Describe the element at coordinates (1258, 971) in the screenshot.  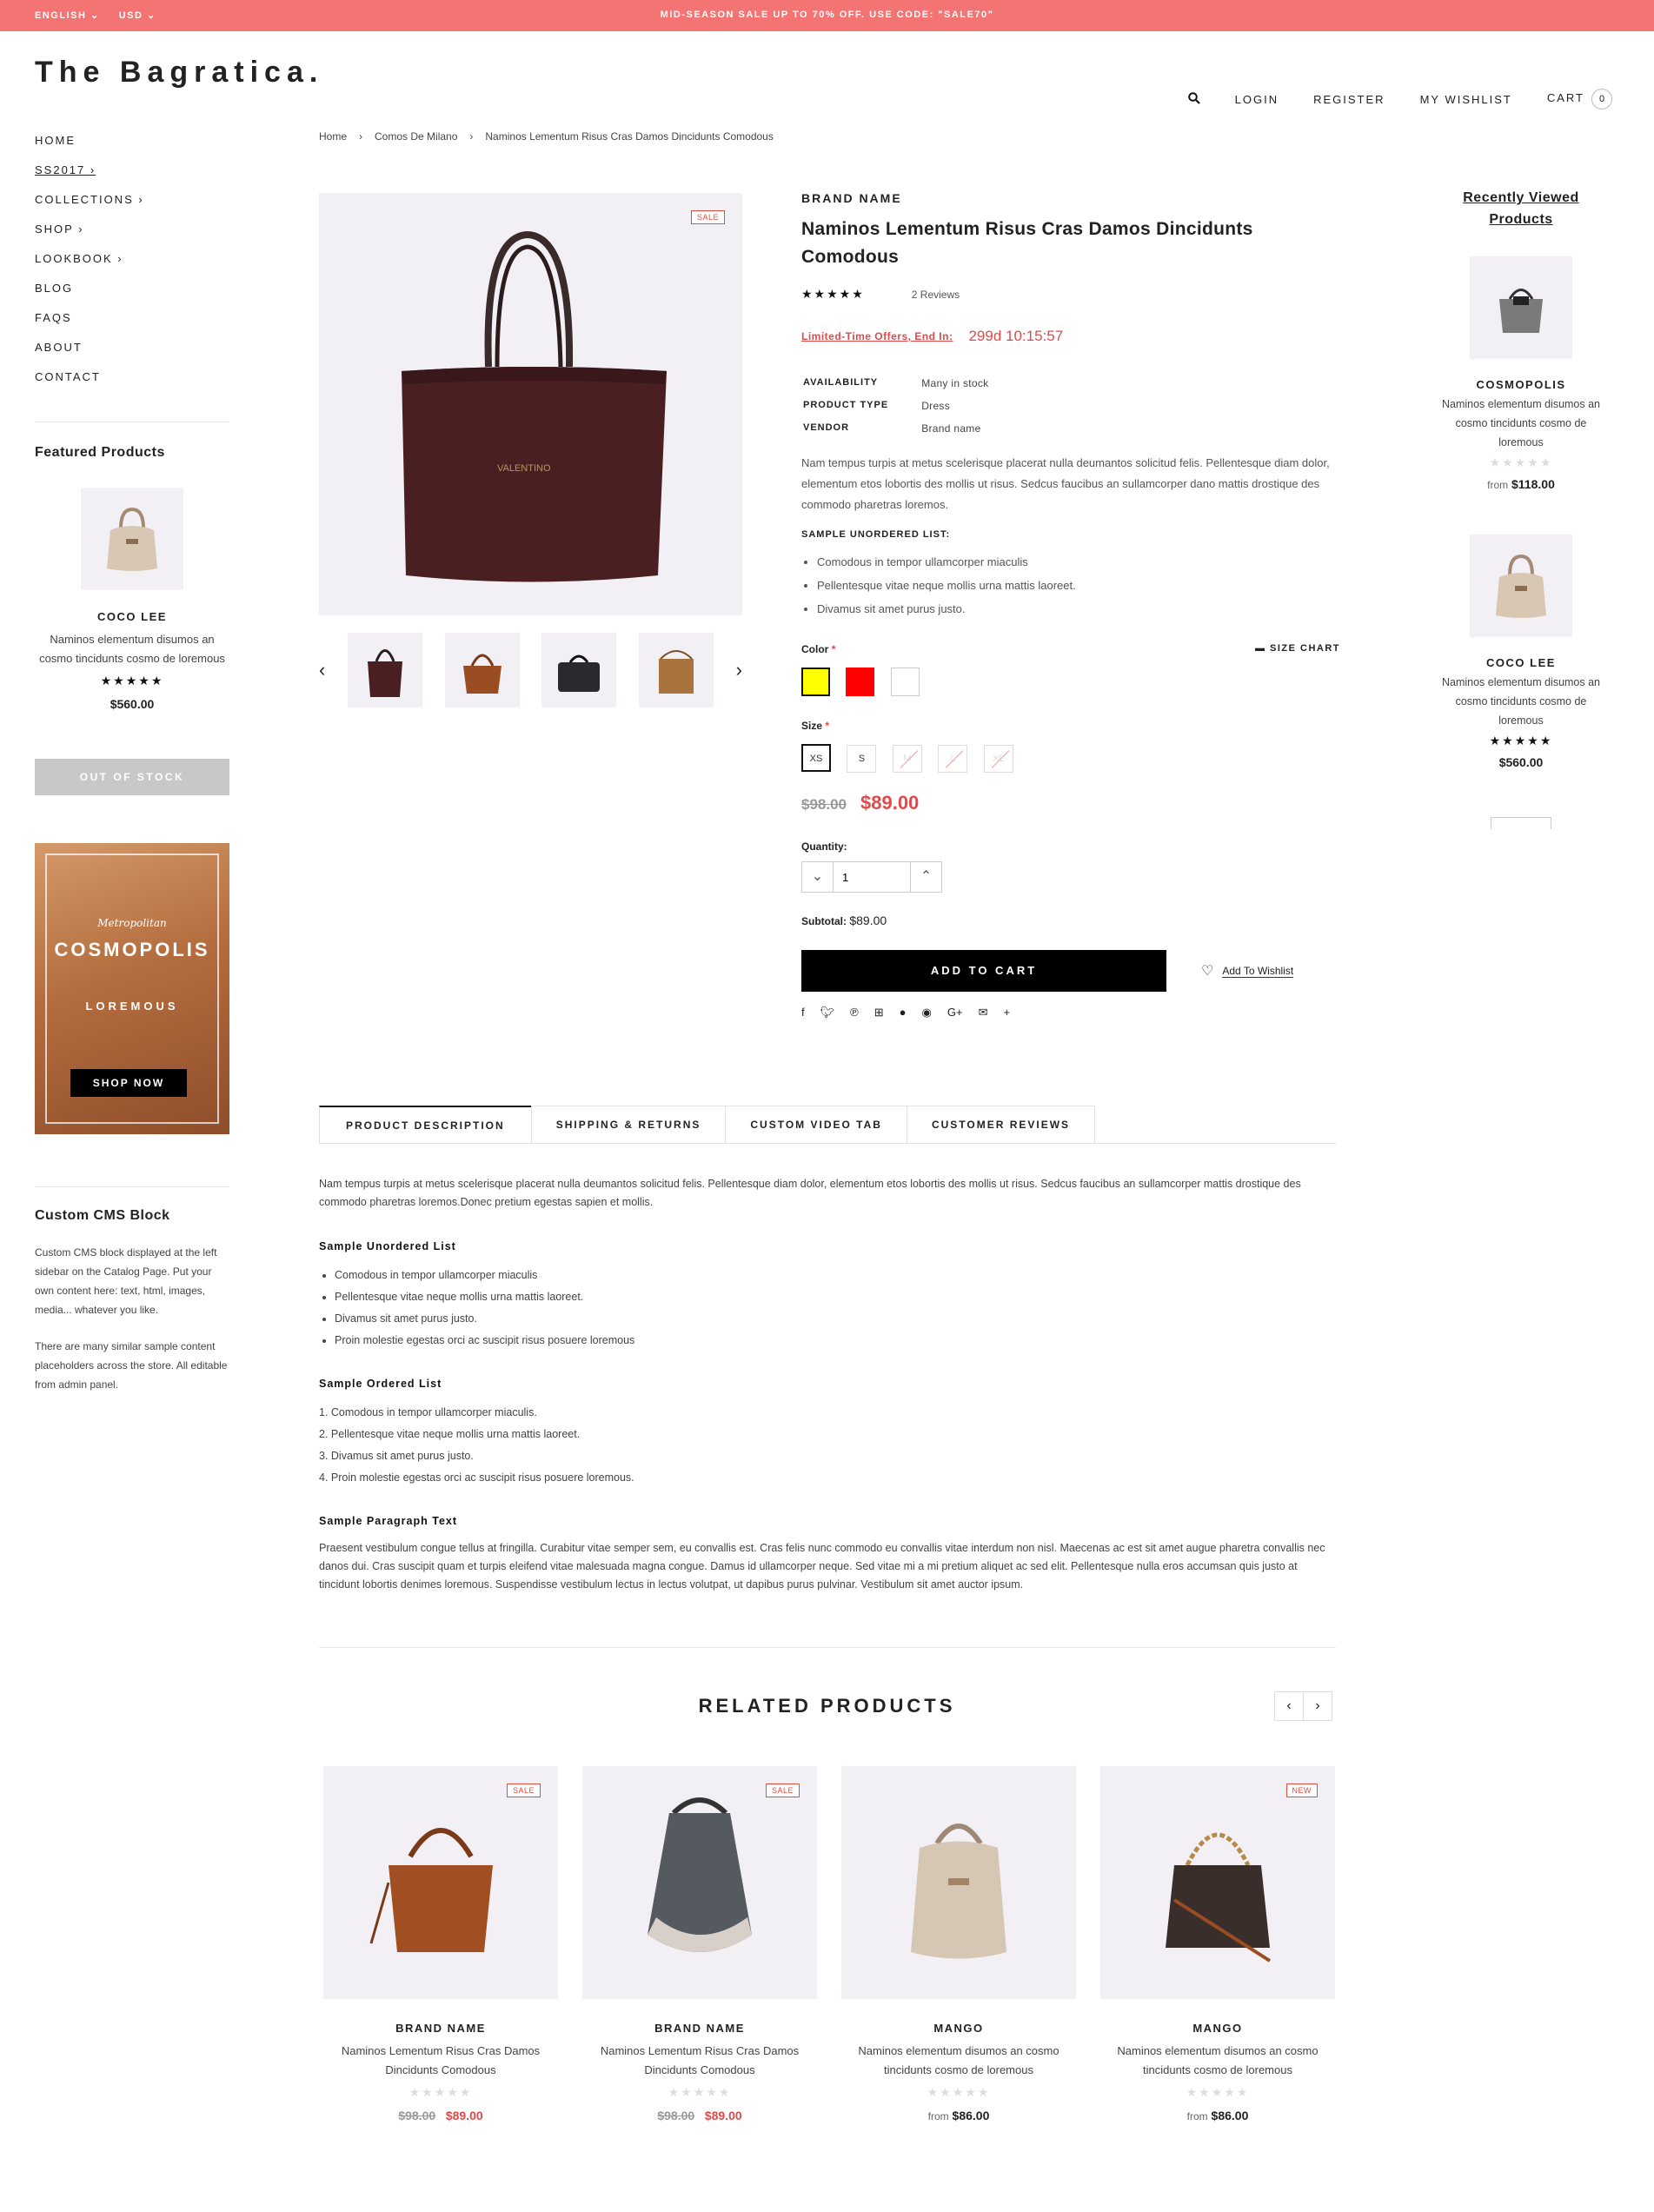
I see `add-to-wishlist-label: Add To Wishlist` at that location.